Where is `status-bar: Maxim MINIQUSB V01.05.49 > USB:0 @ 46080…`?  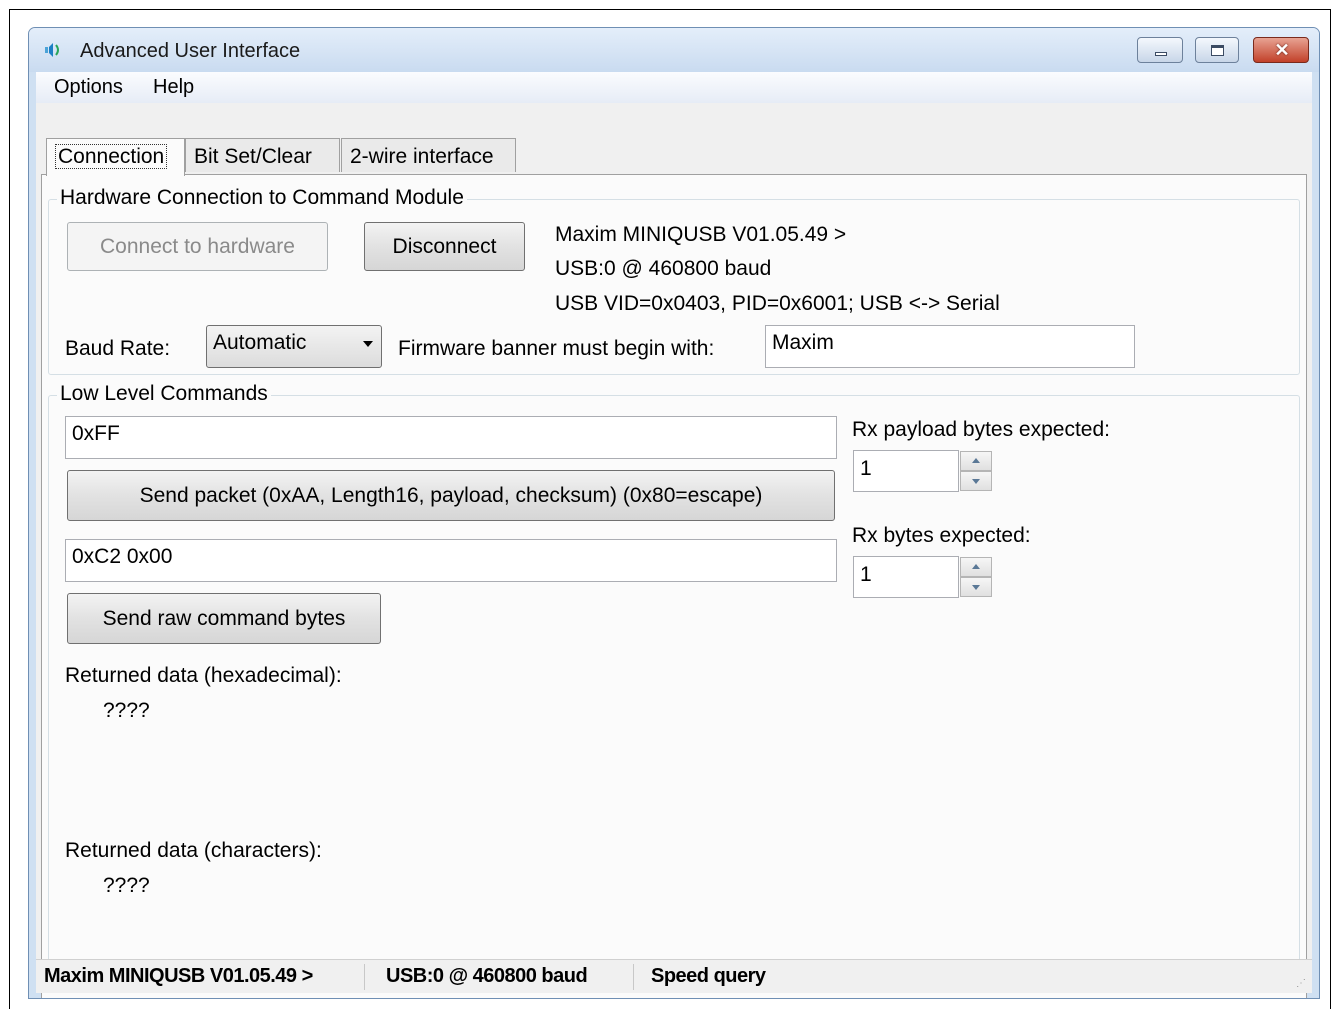 status-bar: Maxim MINIQUSB V01.05.49 > USB:0 @ 46080… is located at coordinates (674, 976).